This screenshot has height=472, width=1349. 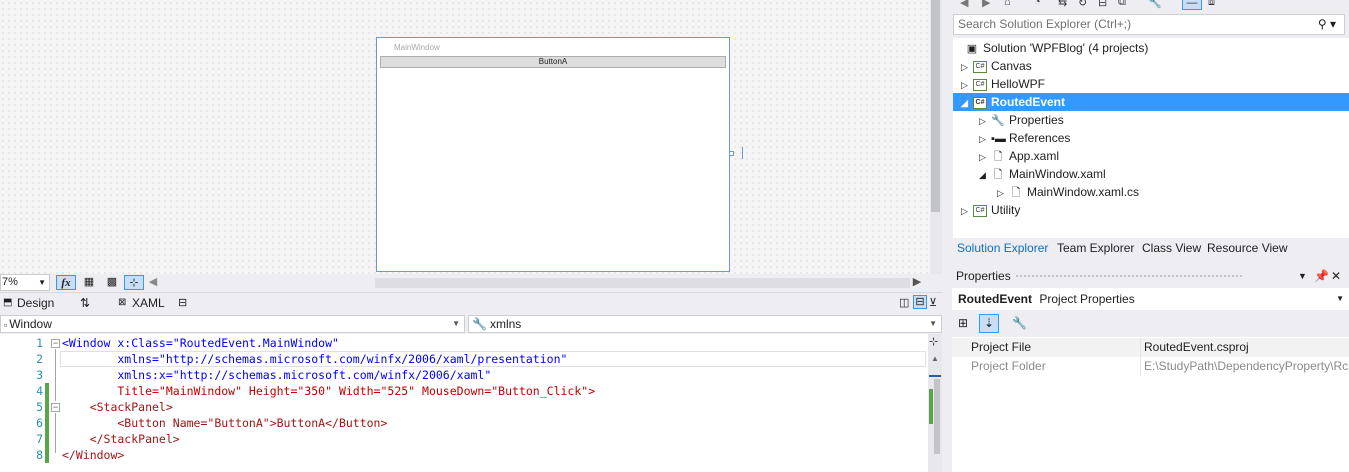 I want to click on alphabetical-icon: ⇣, so click(x=989, y=323).